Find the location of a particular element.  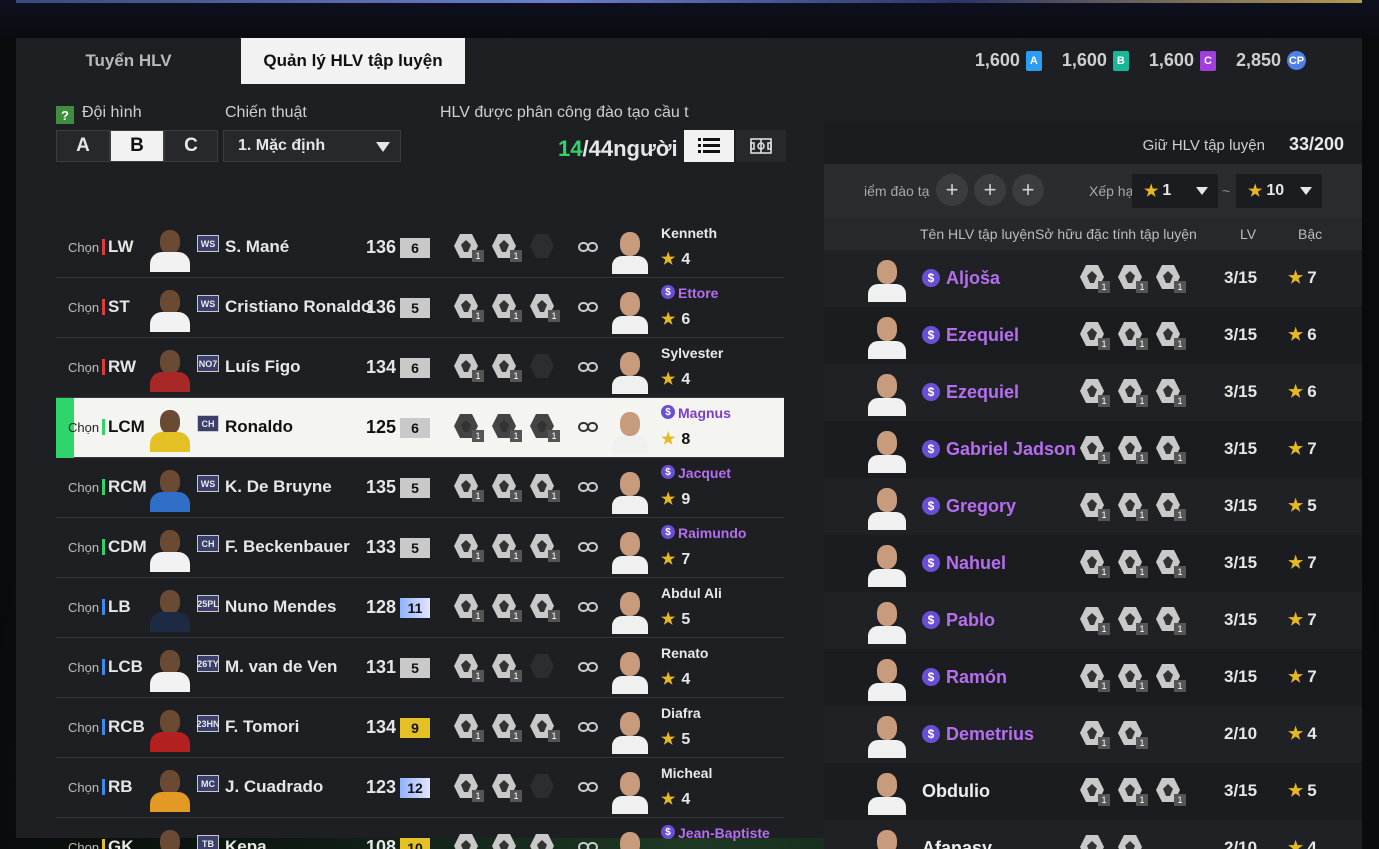

tactic-dropdown: 1. Mặc định is located at coordinates (312, 146).